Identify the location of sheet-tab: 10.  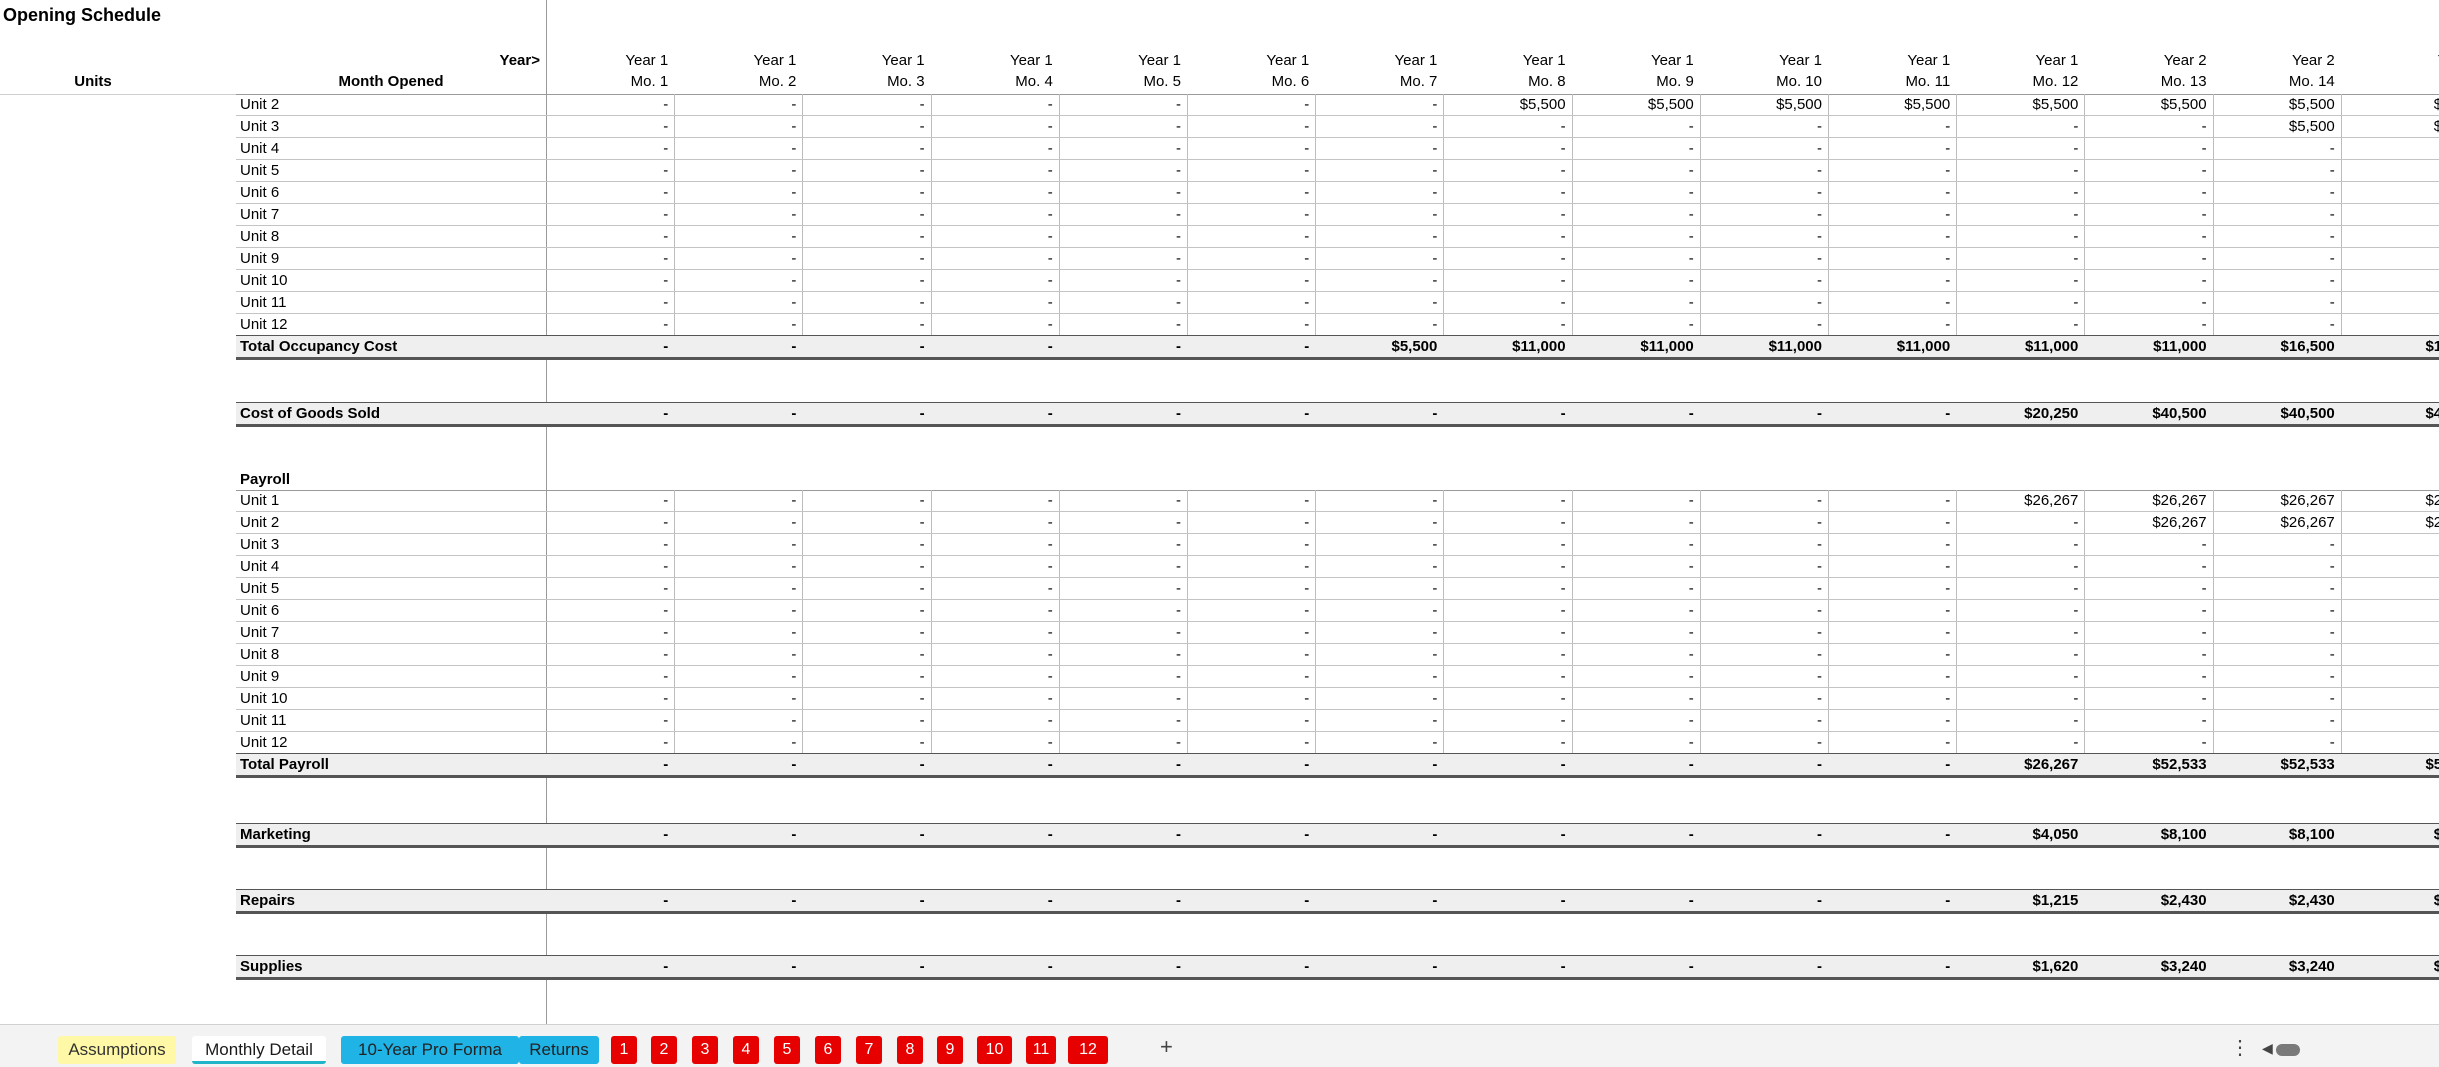
(994, 1050).